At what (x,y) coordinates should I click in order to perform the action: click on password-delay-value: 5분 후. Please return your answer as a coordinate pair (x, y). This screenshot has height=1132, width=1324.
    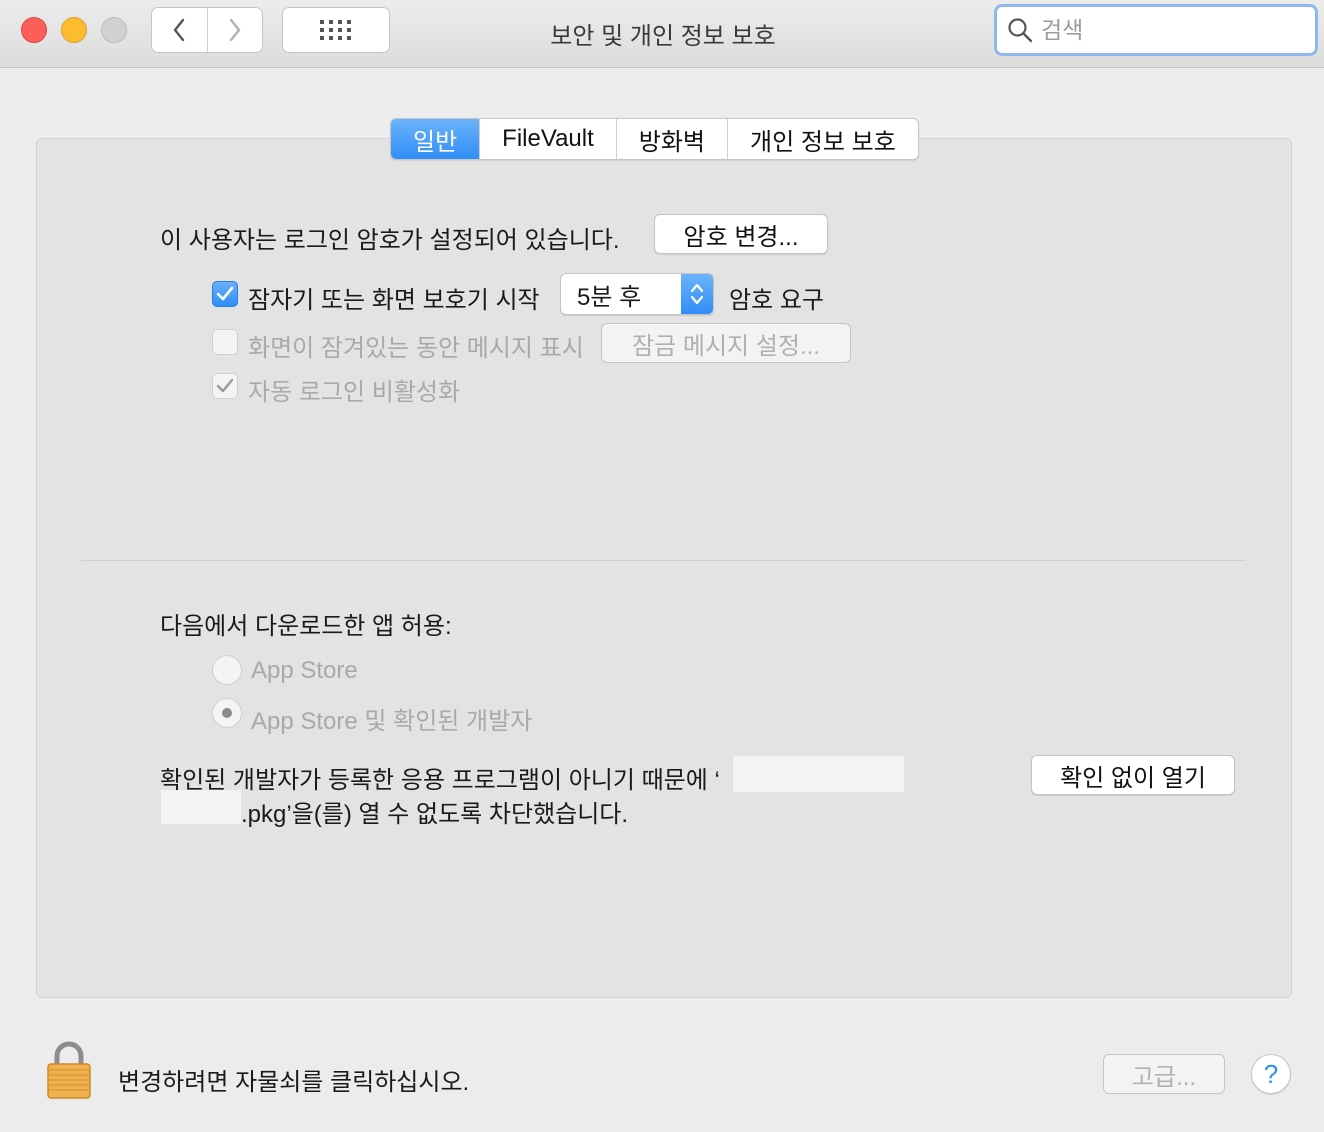
    Looking at the image, I should click on (609, 297).